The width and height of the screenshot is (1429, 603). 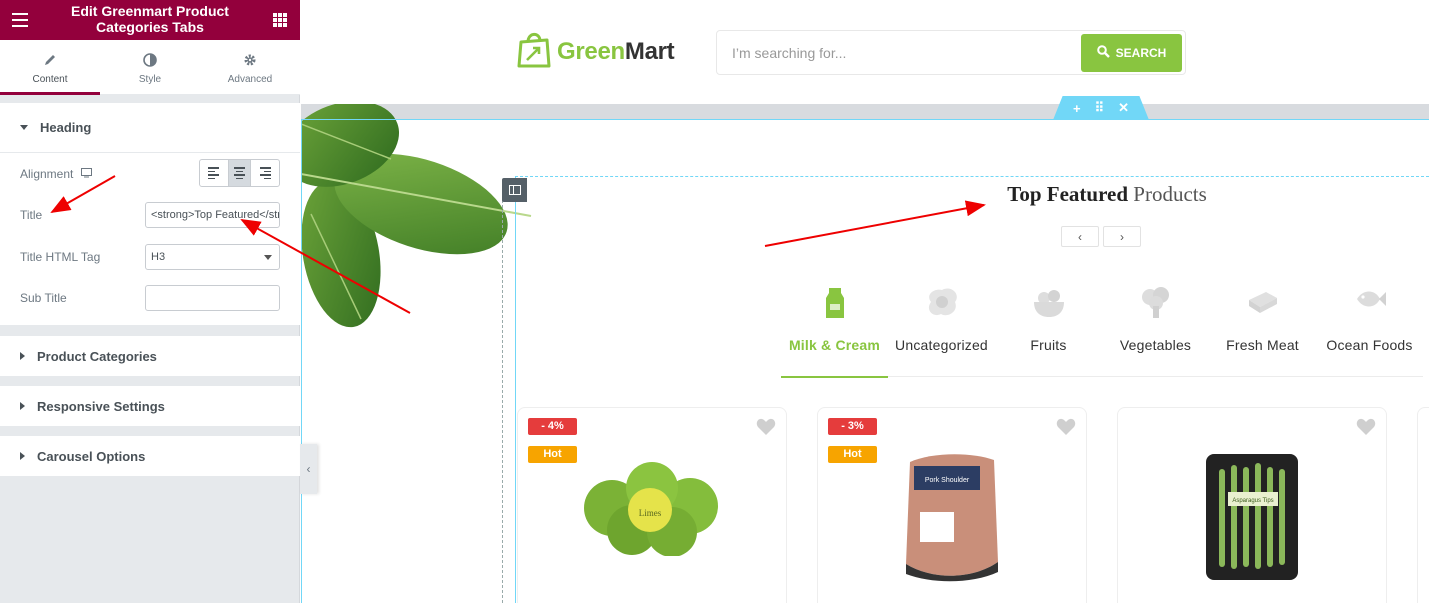 I want to click on category-tab-milk-cream: Milk & Cream, so click(x=834, y=331).